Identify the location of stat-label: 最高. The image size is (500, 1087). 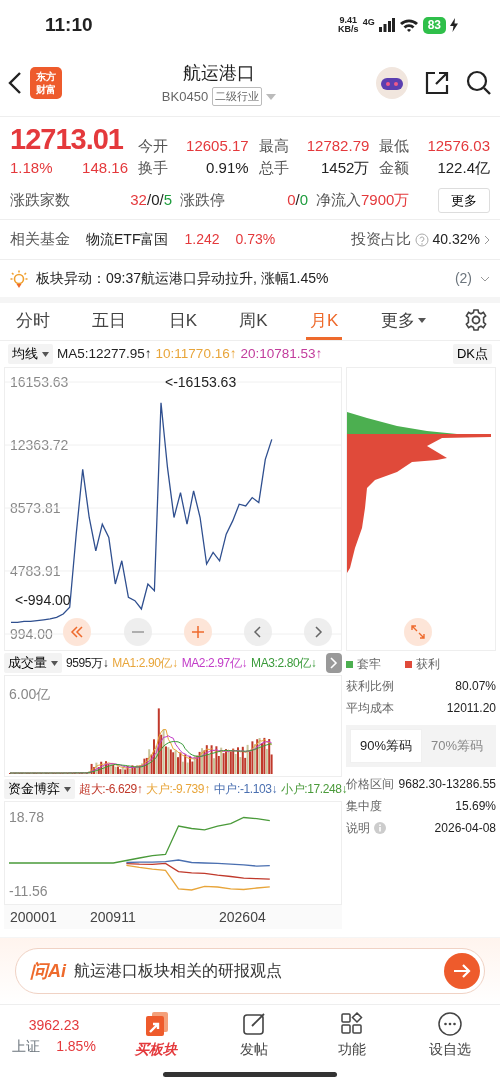
(273, 145).